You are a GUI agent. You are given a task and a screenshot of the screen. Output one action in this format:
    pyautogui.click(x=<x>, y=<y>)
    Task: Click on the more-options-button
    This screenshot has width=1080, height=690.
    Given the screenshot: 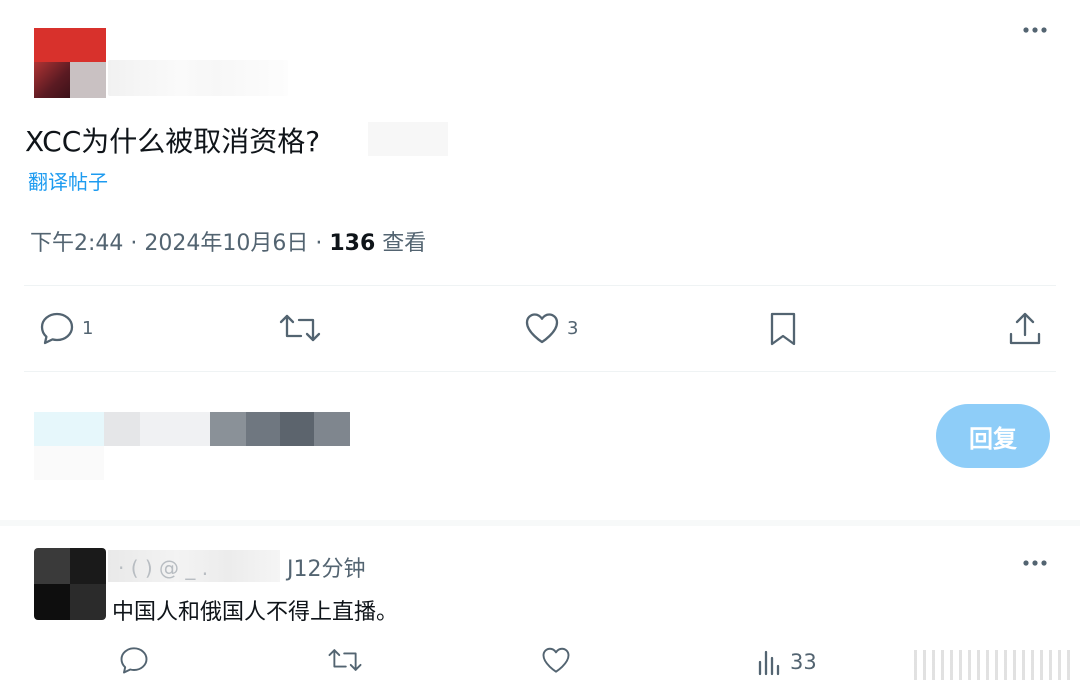 What is the action you would take?
    pyautogui.click(x=1035, y=30)
    